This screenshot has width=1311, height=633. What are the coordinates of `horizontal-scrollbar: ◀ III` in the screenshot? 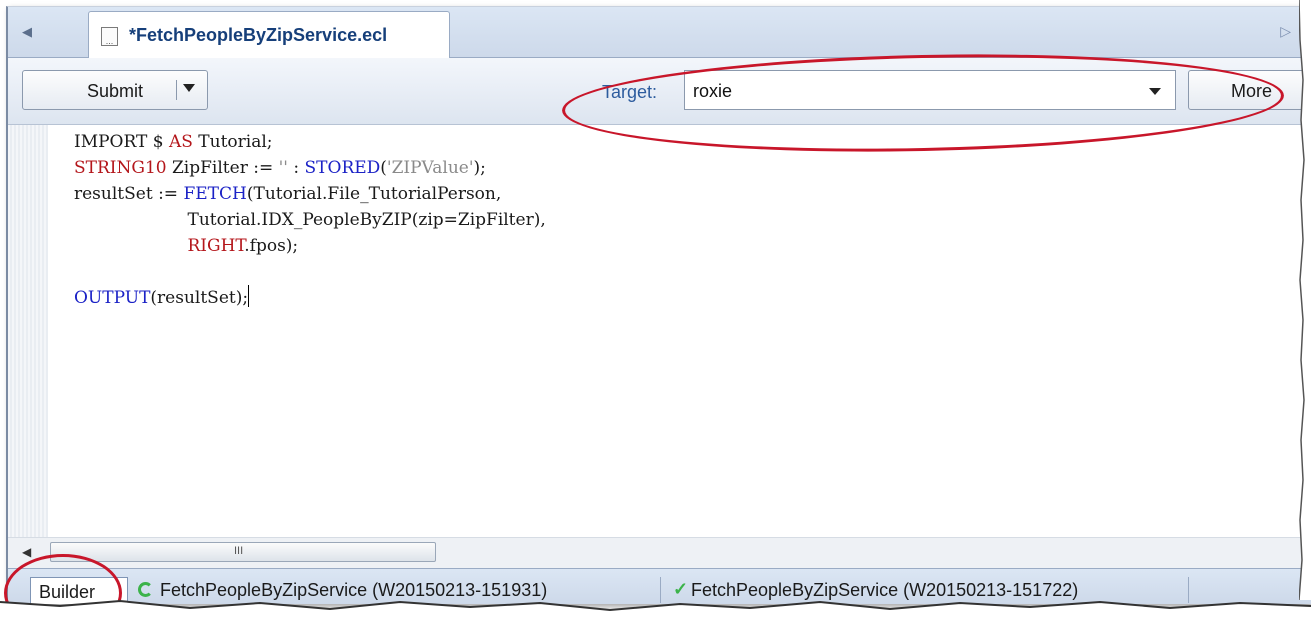 It's located at (659, 552).